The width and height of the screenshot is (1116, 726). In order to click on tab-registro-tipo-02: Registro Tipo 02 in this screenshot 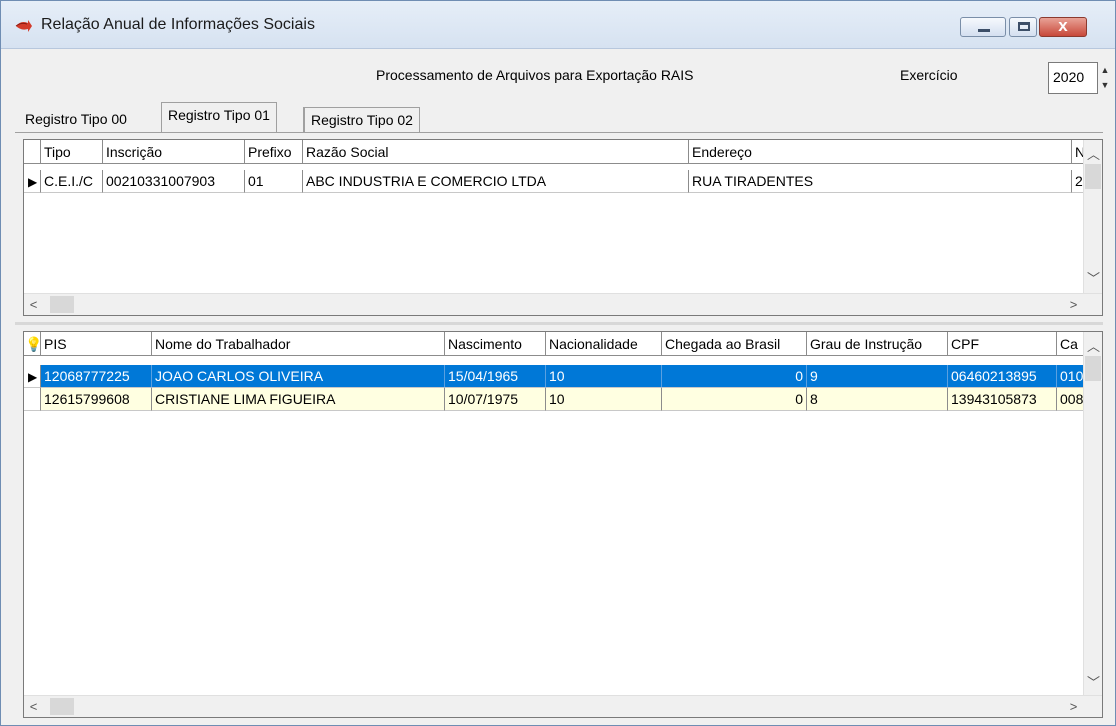, I will do `click(361, 120)`.